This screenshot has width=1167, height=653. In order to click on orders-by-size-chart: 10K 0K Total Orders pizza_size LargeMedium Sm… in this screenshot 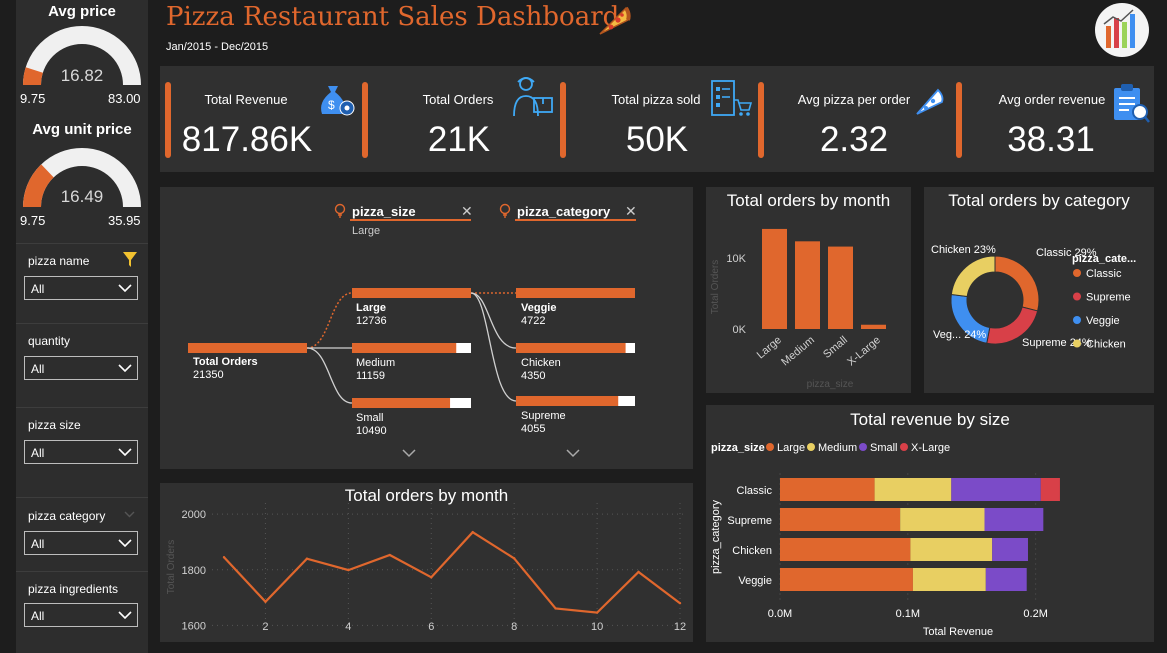, I will do `click(808, 290)`.